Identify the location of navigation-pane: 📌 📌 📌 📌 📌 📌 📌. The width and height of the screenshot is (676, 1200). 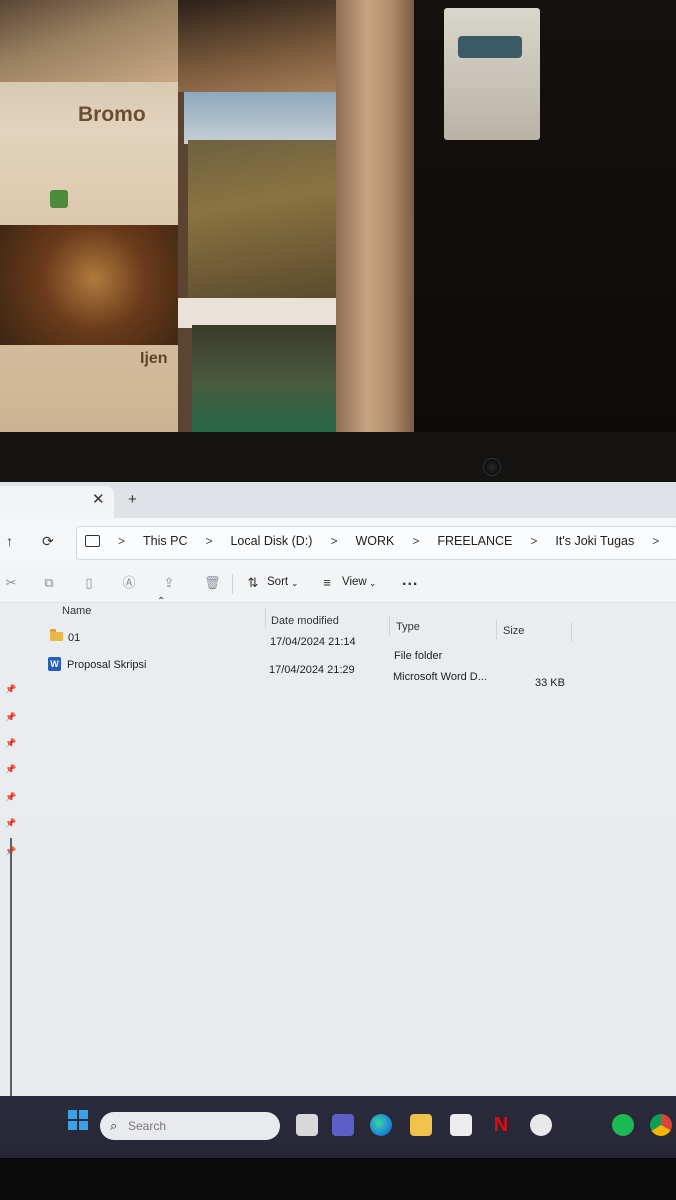
(13, 849).